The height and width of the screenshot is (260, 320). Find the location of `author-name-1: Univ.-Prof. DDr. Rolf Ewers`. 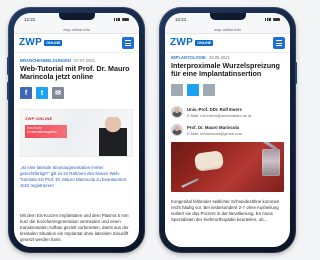

author-name-1: Univ.-Prof. DDr. Rolf Ewers is located at coordinates (214, 109).